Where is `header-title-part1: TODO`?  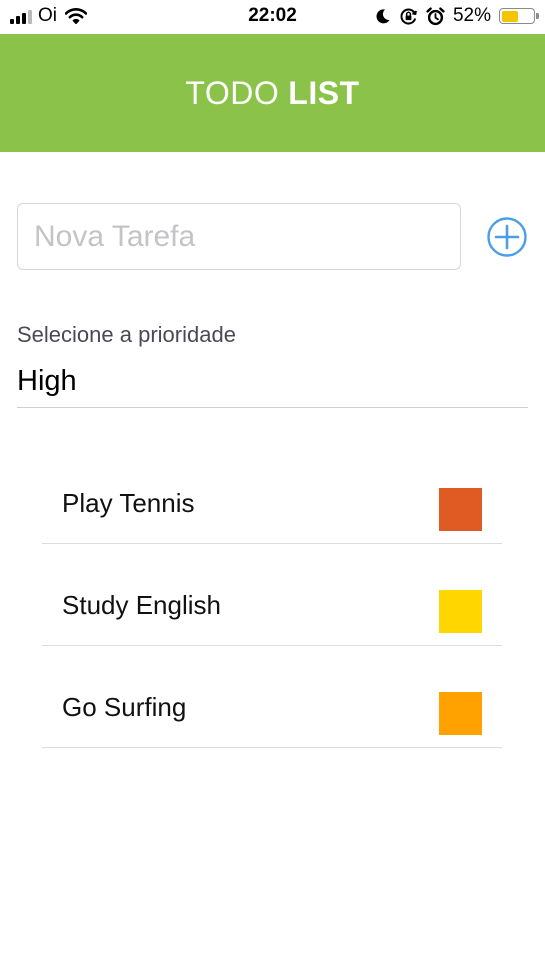 header-title-part1: TODO is located at coordinates (232, 92).